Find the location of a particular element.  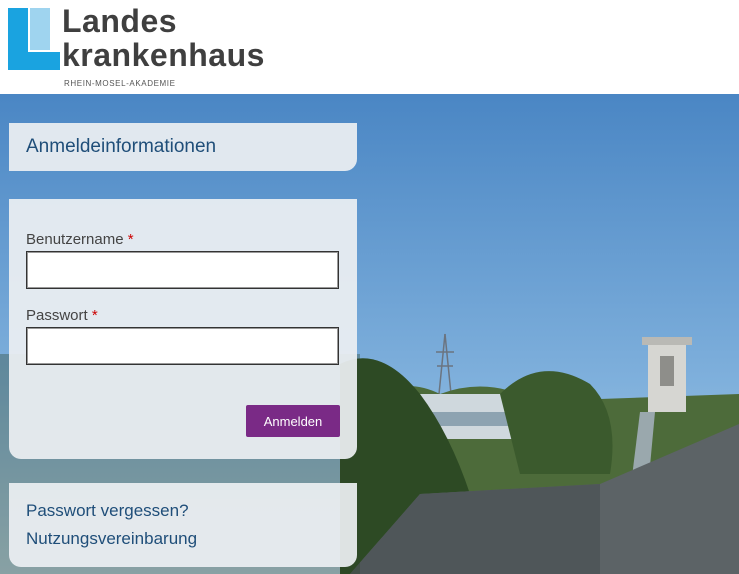

username-label-text: Benutzername is located at coordinates (75, 239).